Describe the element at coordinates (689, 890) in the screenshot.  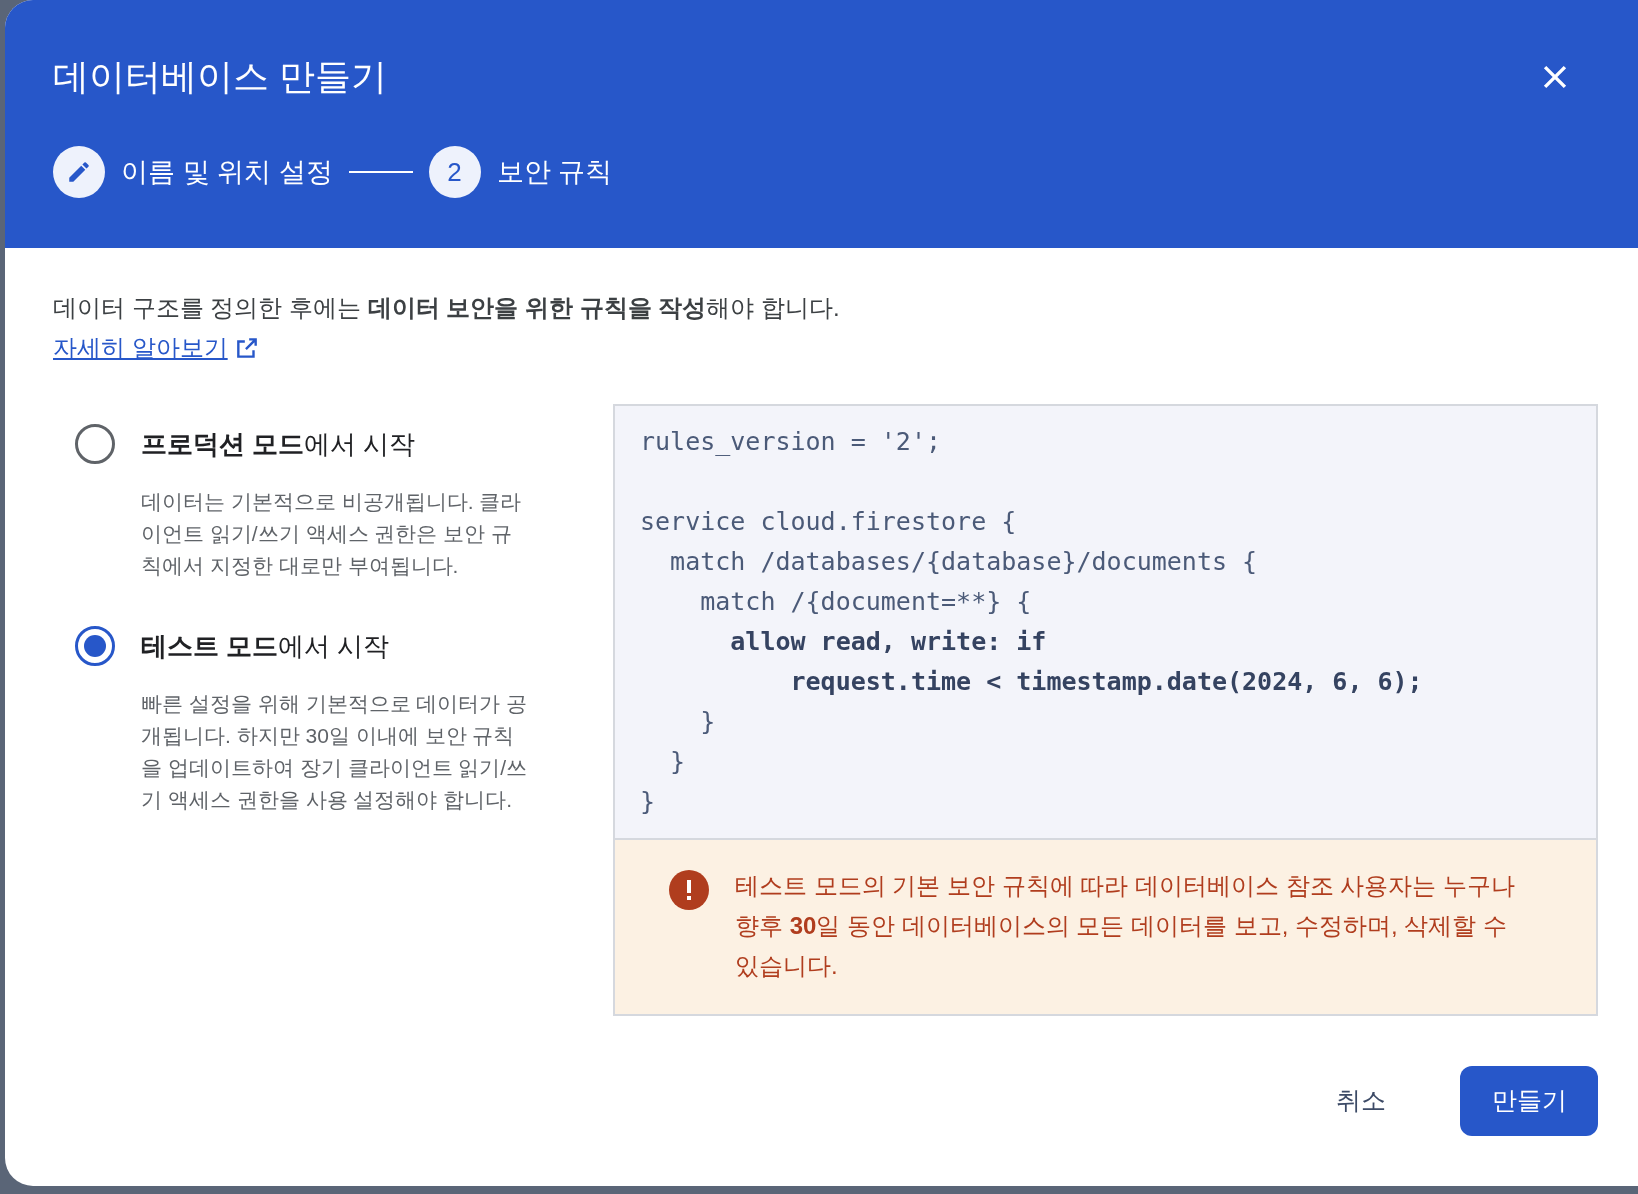
I see `error-icon` at that location.